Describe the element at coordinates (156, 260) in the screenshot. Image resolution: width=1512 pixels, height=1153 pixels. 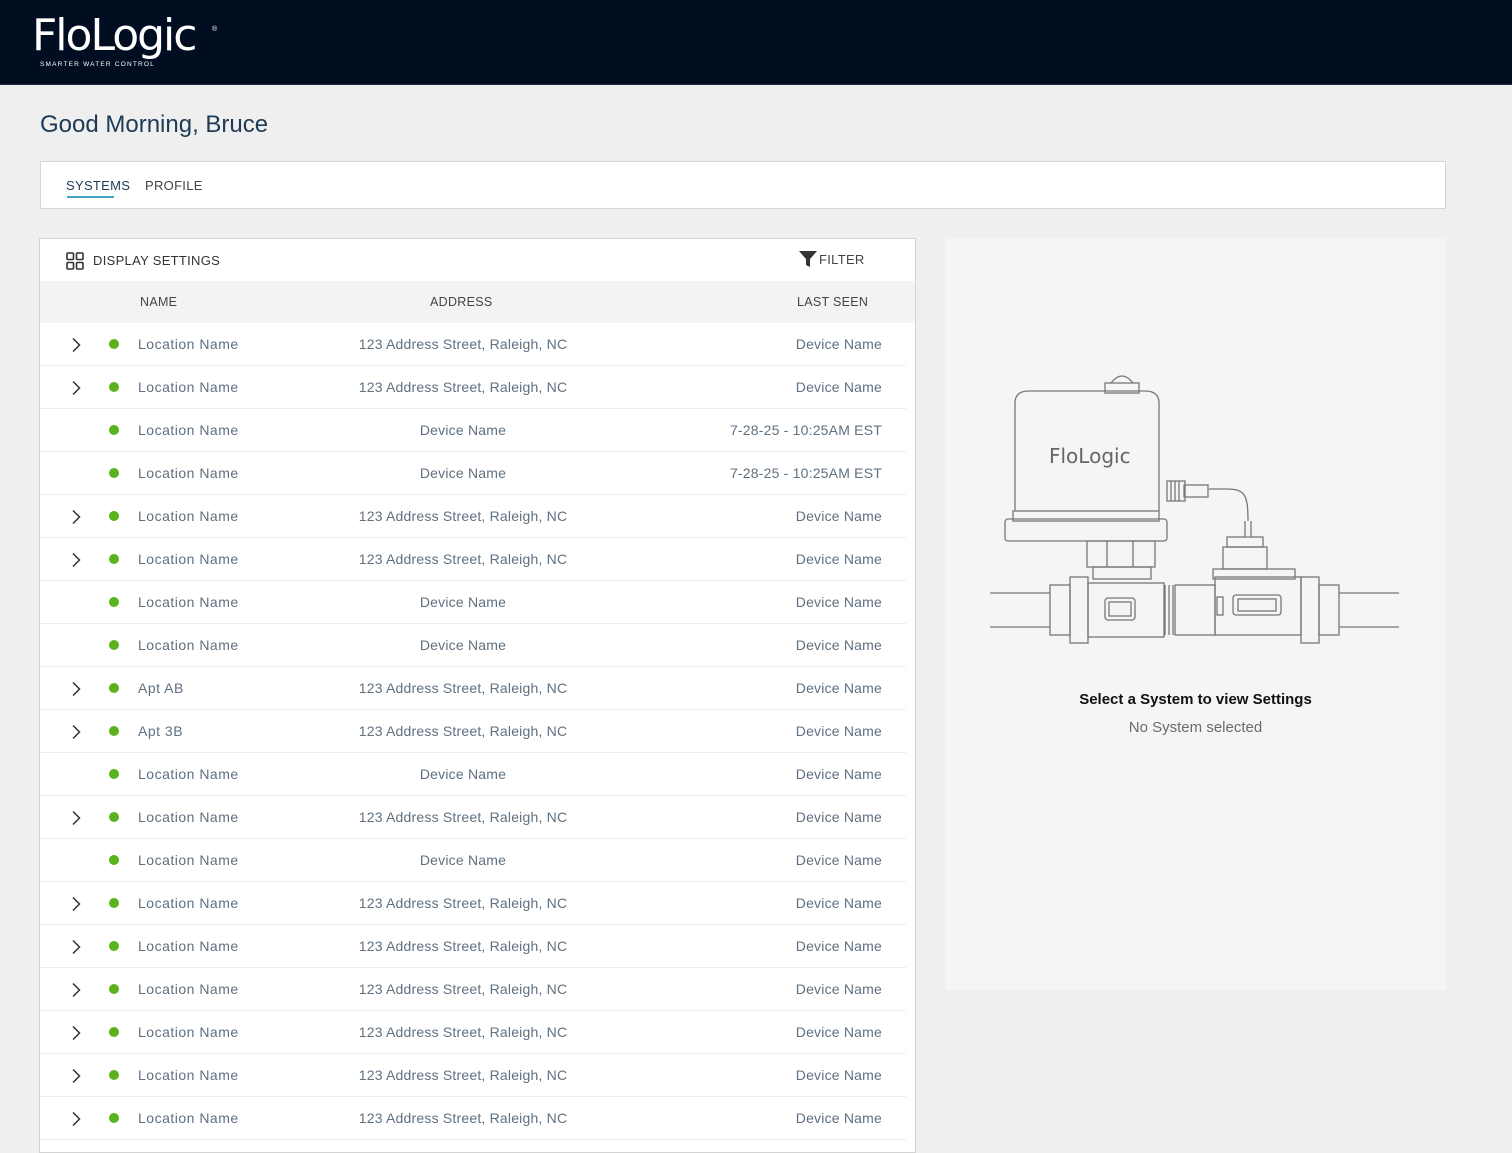
I see `display-settings-button: DISPLAY SETTINGS` at that location.